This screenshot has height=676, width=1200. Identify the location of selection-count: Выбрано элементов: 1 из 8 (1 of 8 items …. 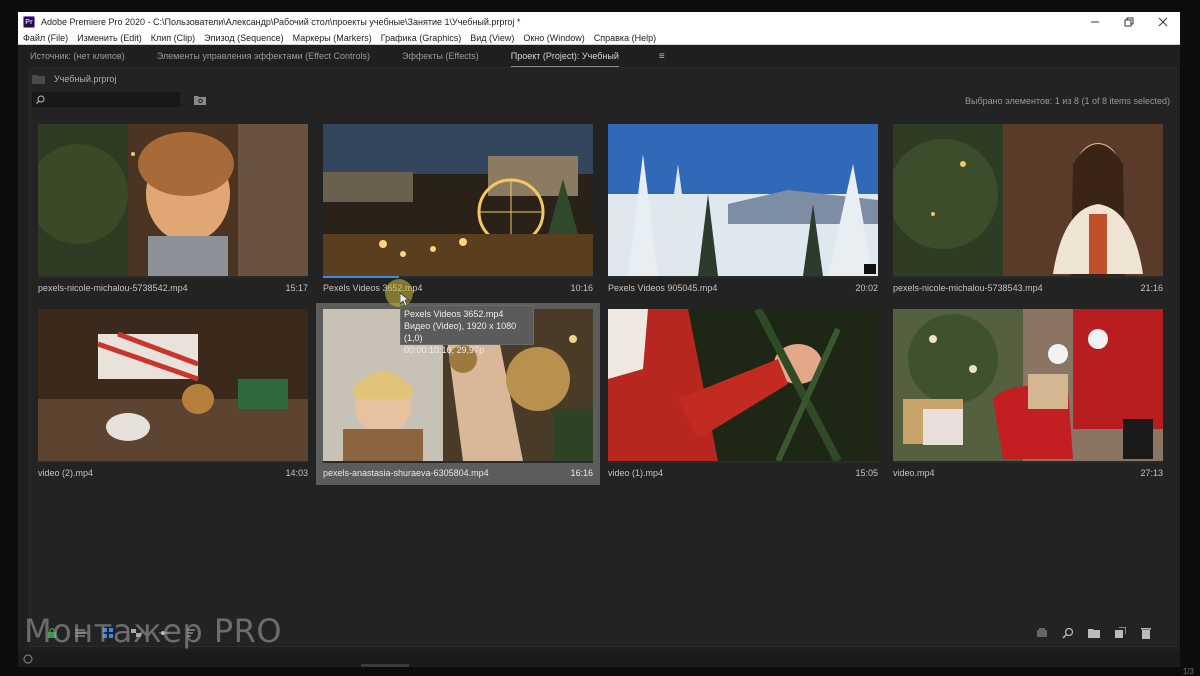
(1067, 101).